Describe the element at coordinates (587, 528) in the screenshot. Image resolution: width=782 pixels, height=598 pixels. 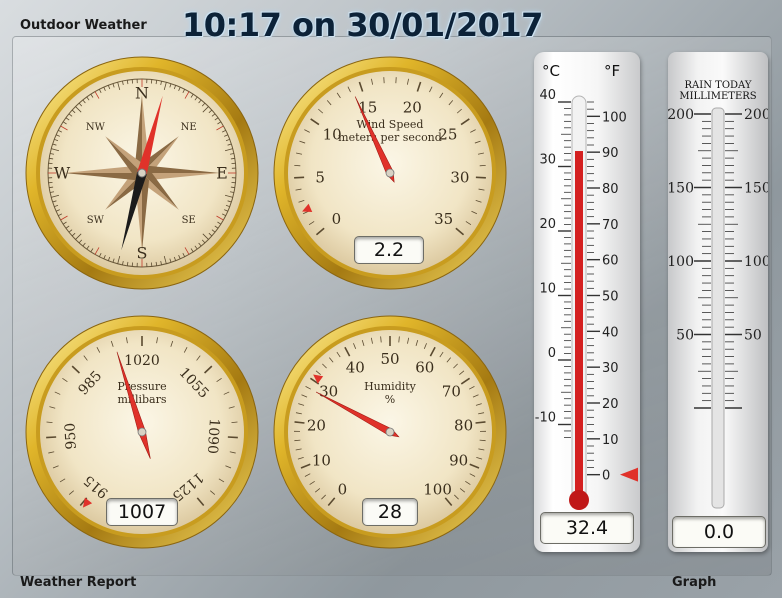
I see `temperature-value: 32.4` at that location.